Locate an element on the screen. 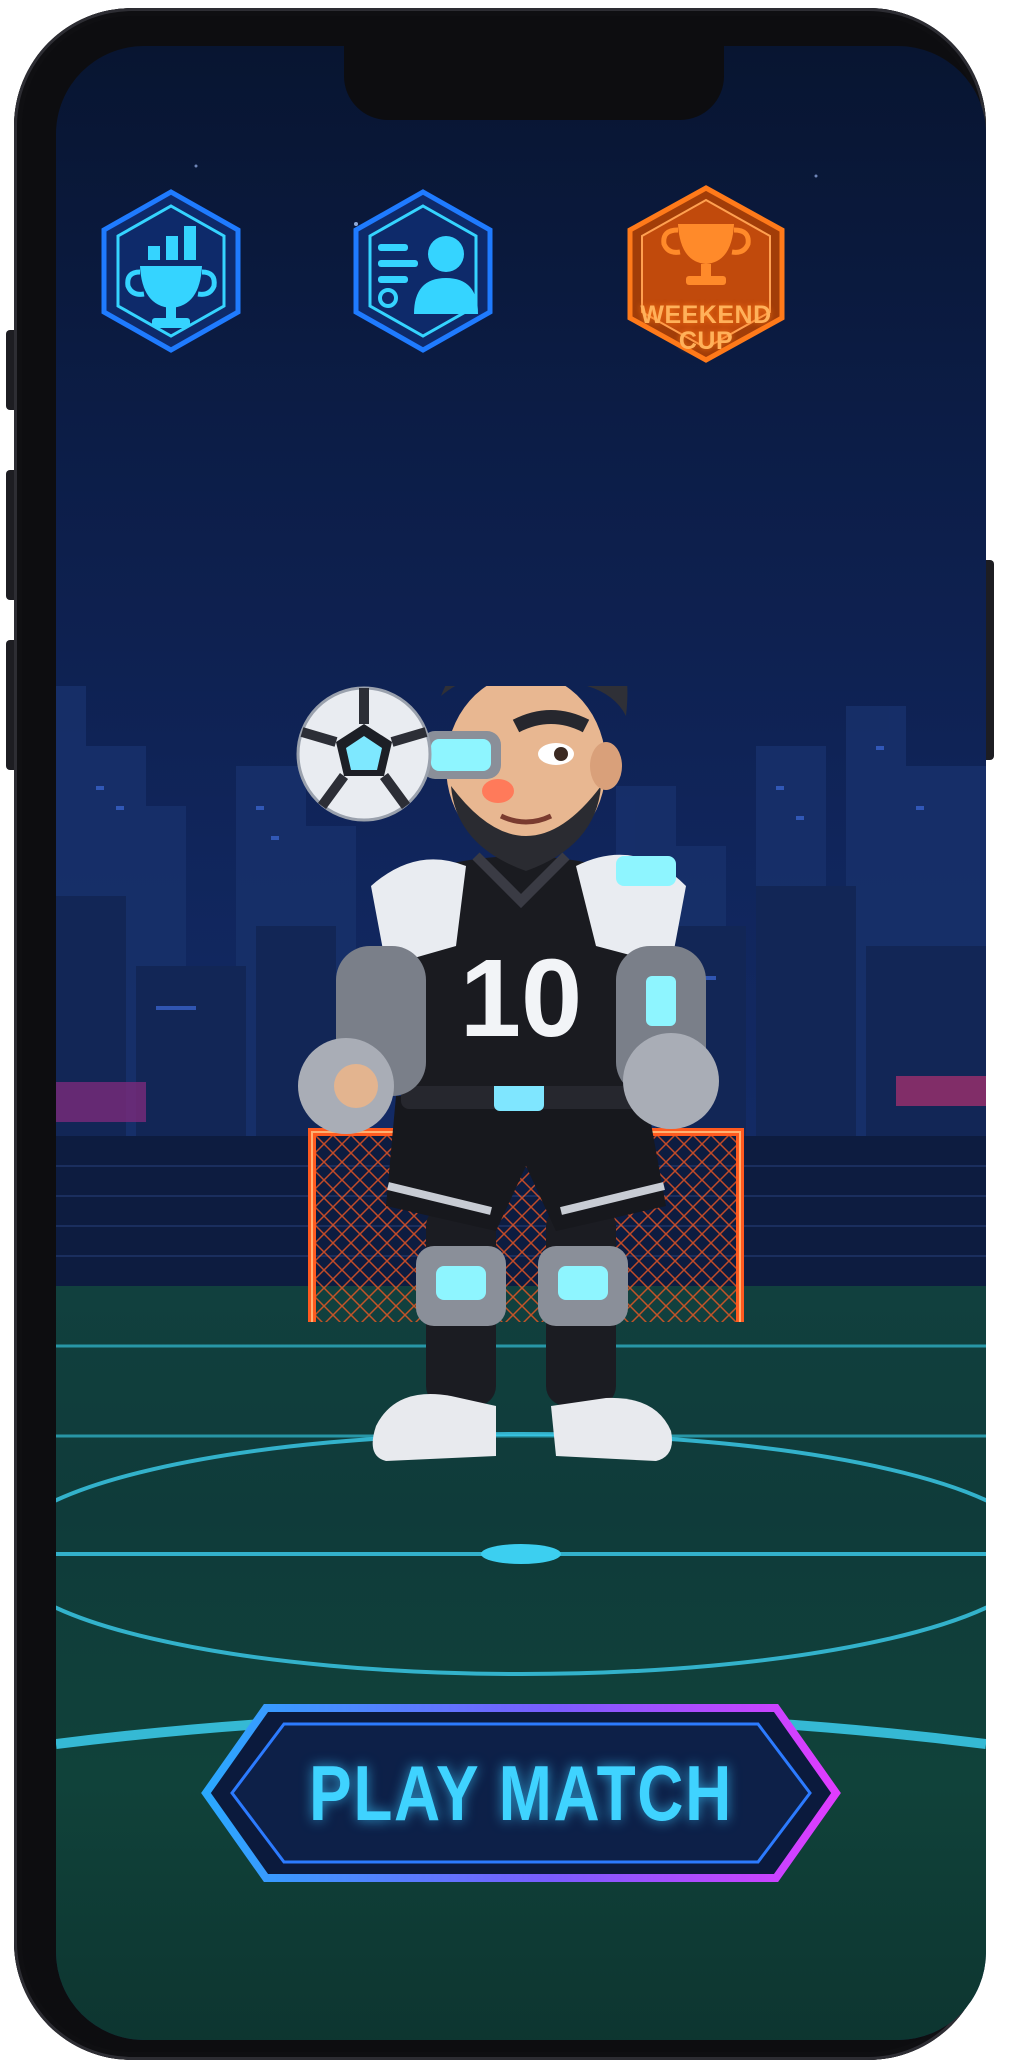  trophy-bars-icon is located at coordinates (171, 271).